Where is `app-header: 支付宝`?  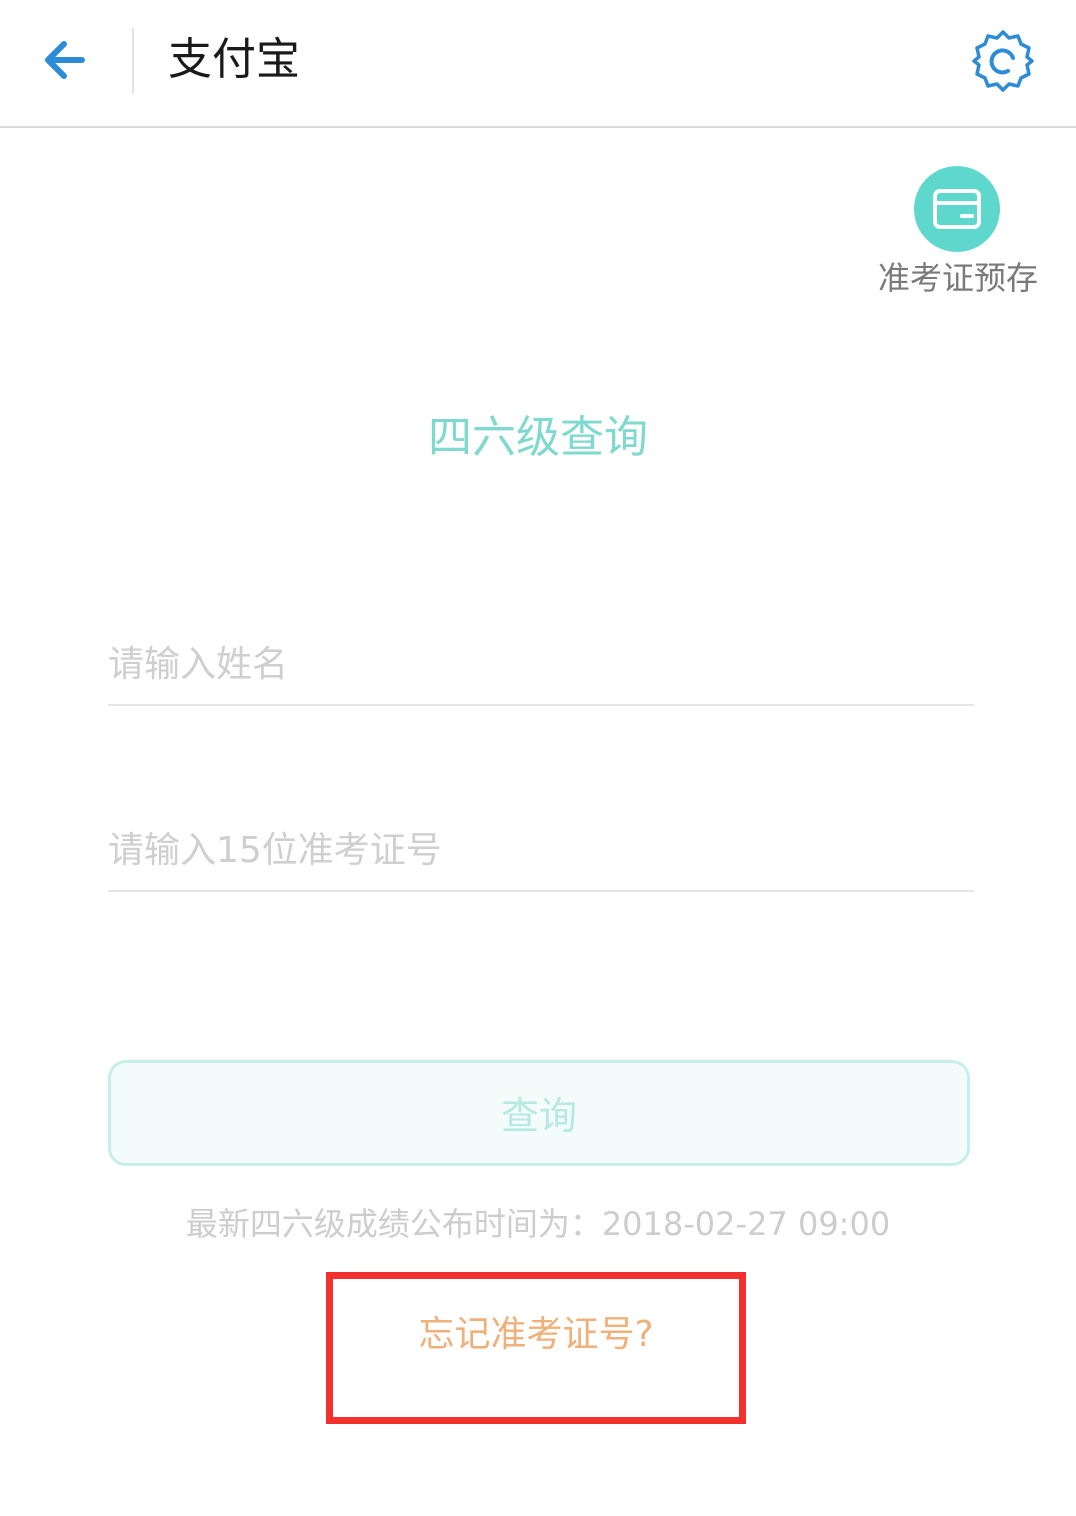 app-header: 支付宝 is located at coordinates (538, 64).